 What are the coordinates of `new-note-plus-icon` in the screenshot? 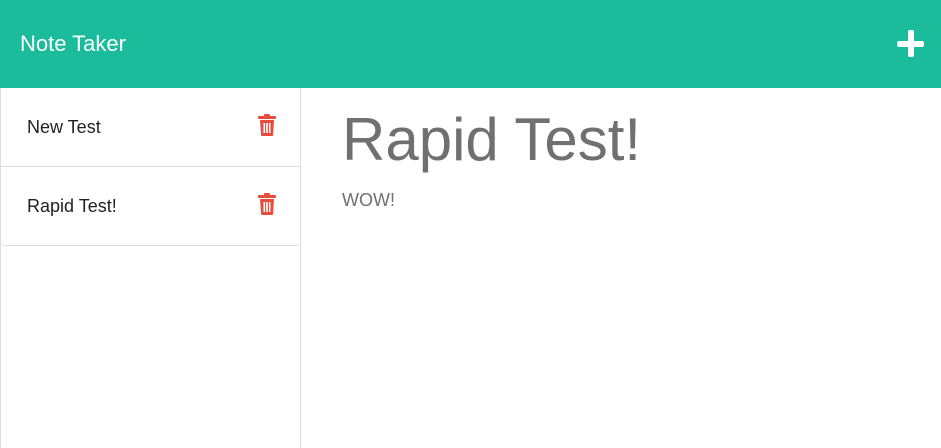 It's located at (911, 44).